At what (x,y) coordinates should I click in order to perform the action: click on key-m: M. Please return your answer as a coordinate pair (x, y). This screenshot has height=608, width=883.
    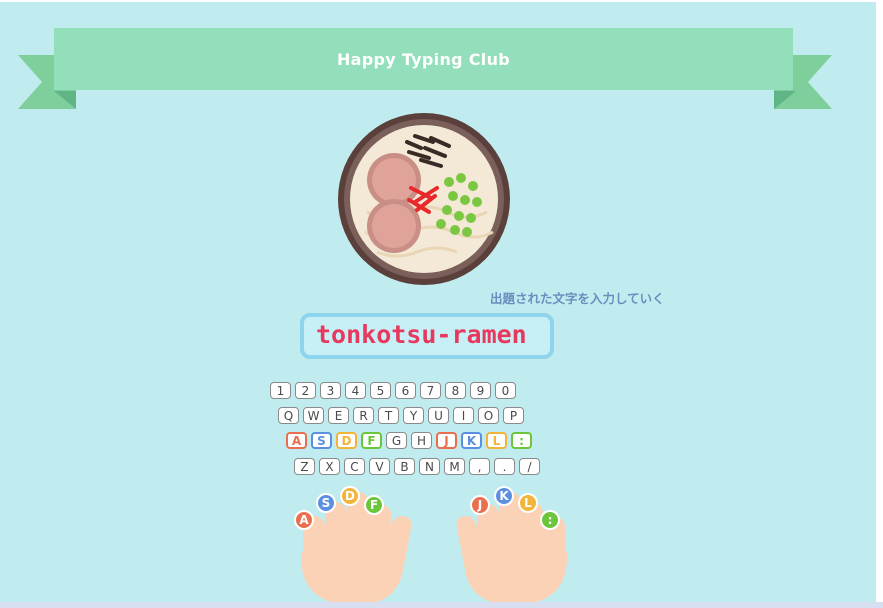
    Looking at the image, I should click on (454, 466).